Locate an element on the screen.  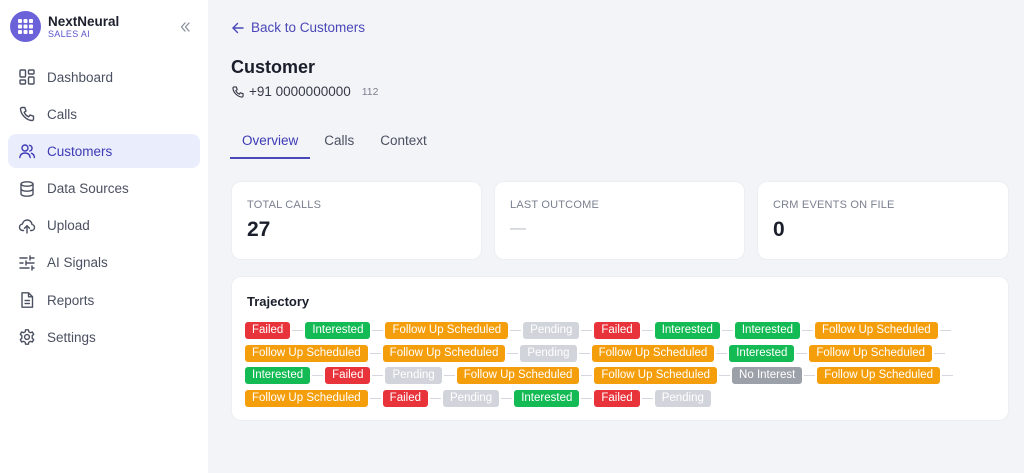
chevrons-left-icon is located at coordinates (185, 27).